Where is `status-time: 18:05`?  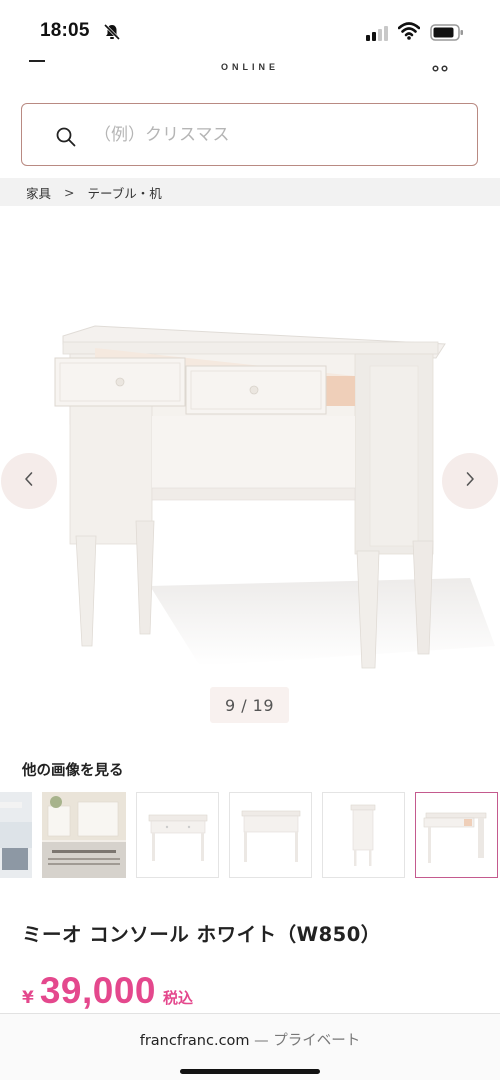 status-time: 18:05 is located at coordinates (65, 30).